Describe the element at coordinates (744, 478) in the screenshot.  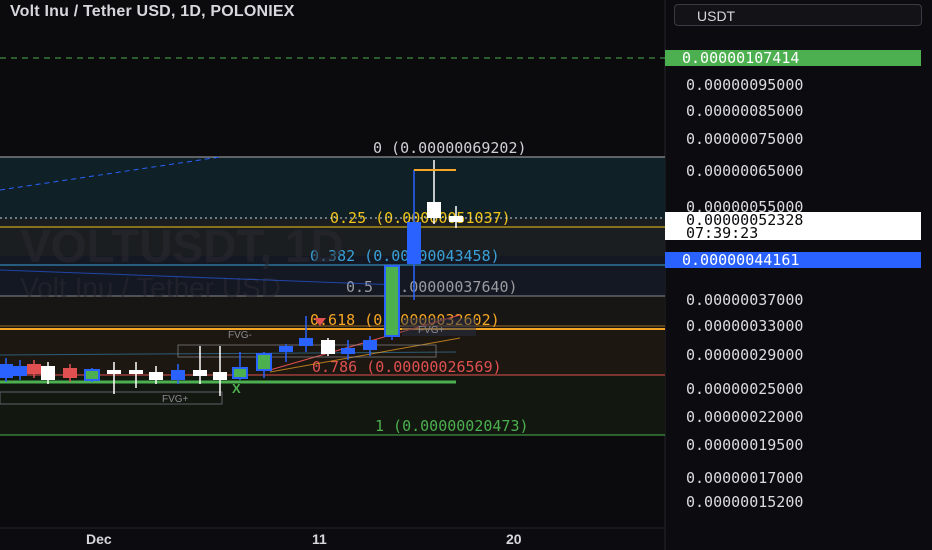
I see `price-label: 0.00000017000` at that location.